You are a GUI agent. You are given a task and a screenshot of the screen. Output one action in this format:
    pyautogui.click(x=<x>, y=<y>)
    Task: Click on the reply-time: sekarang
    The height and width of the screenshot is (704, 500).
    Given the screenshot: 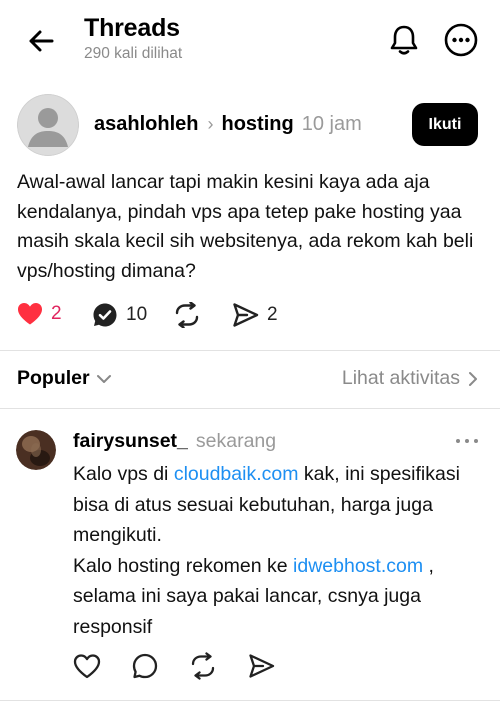 What is the action you would take?
    pyautogui.click(x=236, y=441)
    